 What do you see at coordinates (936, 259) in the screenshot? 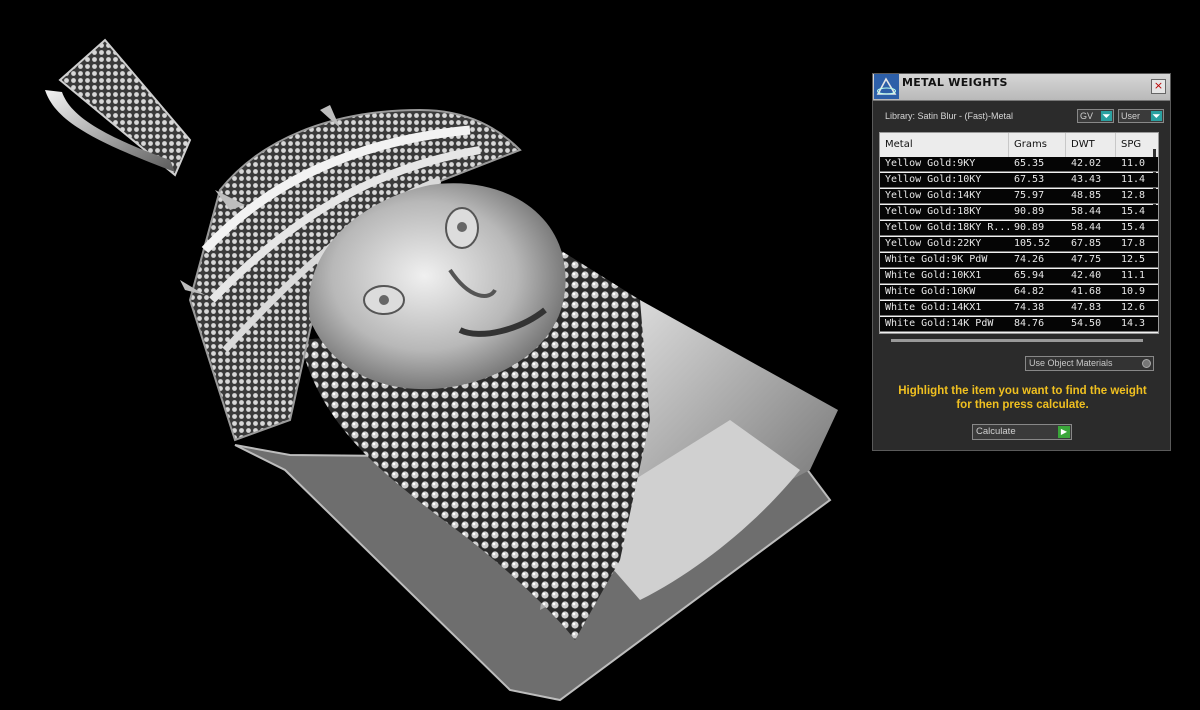
I see `cell-metal: White Gold:9K PdW` at bounding box center [936, 259].